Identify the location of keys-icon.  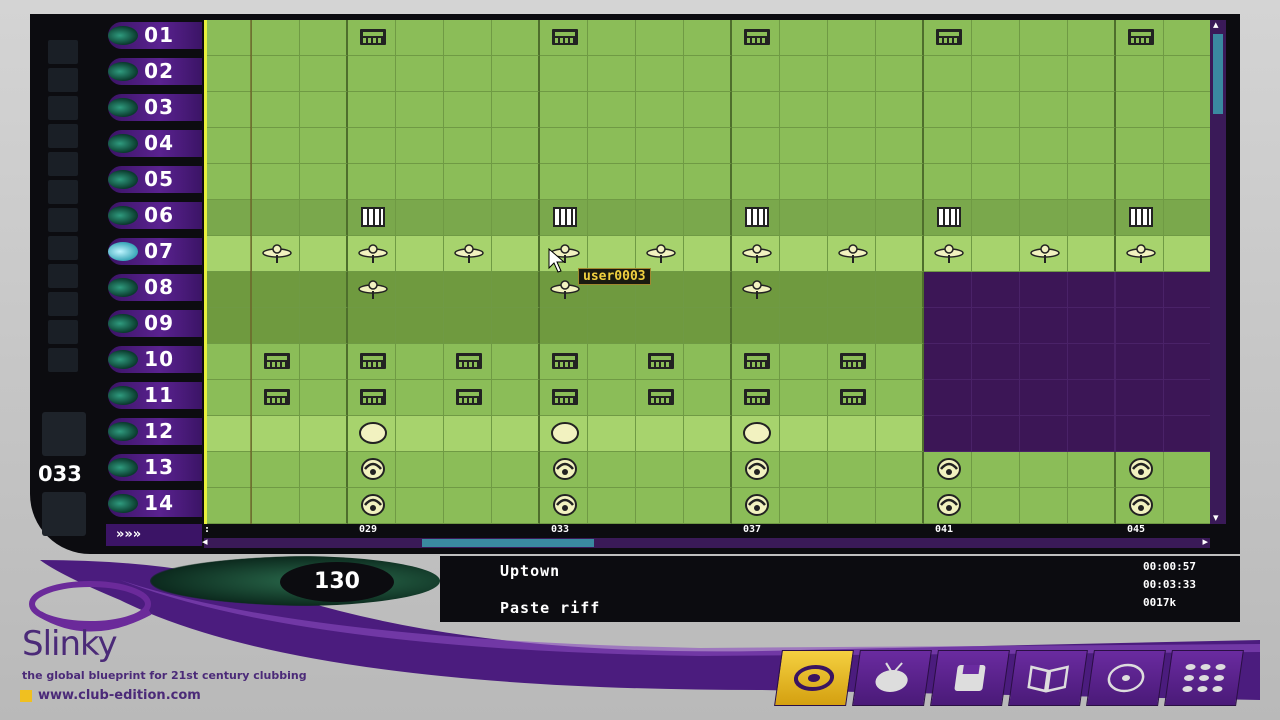
(757, 217).